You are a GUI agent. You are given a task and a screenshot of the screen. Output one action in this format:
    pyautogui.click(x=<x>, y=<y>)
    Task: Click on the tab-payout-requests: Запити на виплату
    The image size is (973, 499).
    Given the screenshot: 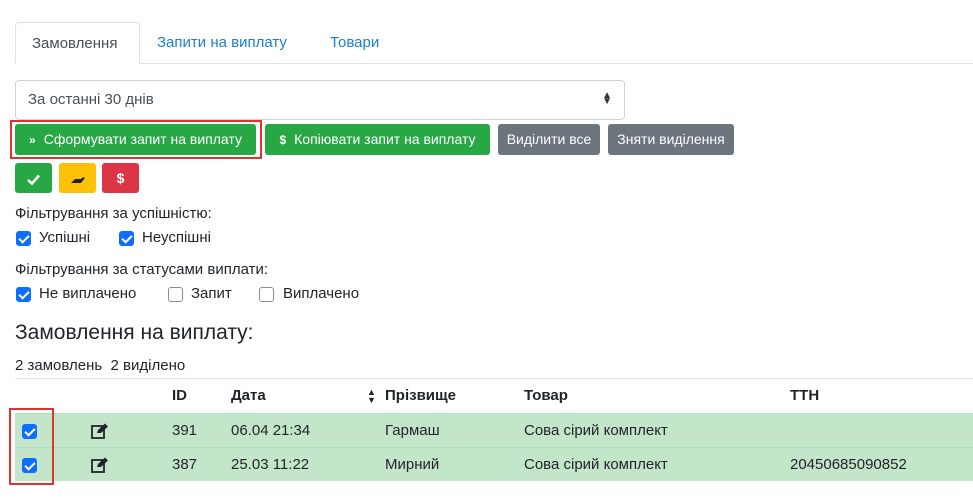 What is the action you would take?
    pyautogui.click(x=222, y=43)
    